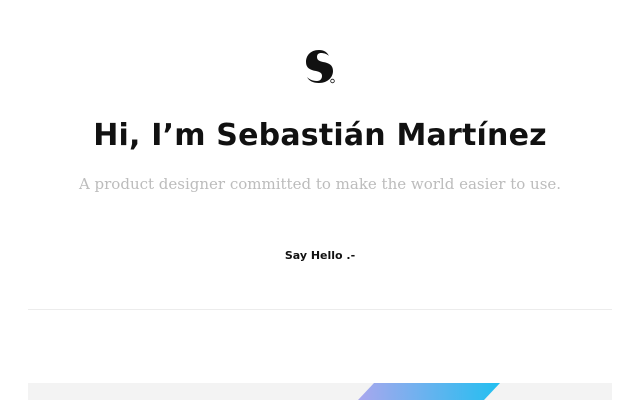  I want to click on gradient-shape, so click(429, 391).